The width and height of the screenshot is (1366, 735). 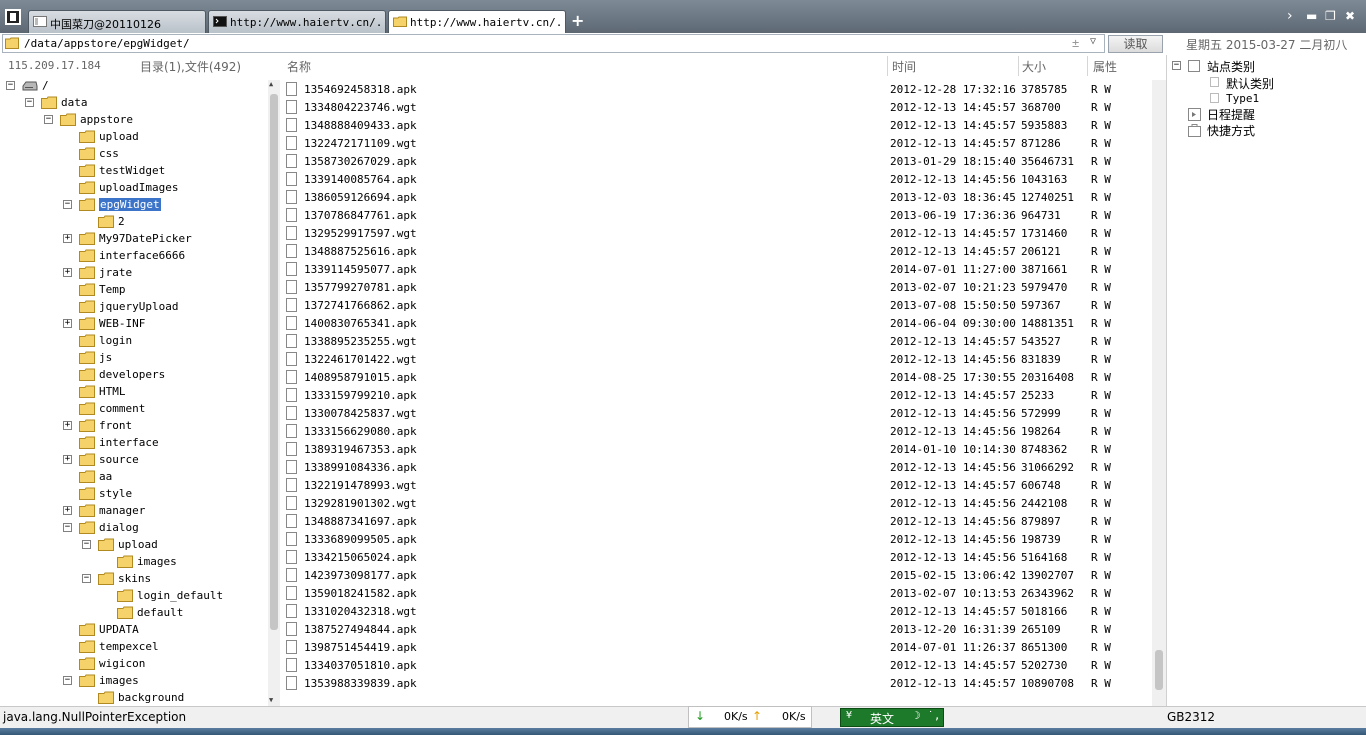 What do you see at coordinates (1290, 16) in the screenshot?
I see `chevron-right-icon: ›` at bounding box center [1290, 16].